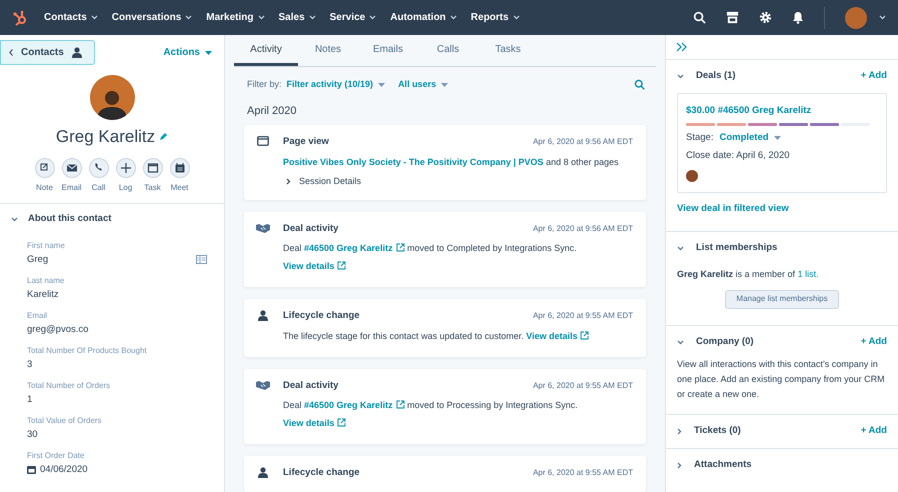  Describe the element at coordinates (692, 176) in the screenshot. I see `owner-avatar` at that location.